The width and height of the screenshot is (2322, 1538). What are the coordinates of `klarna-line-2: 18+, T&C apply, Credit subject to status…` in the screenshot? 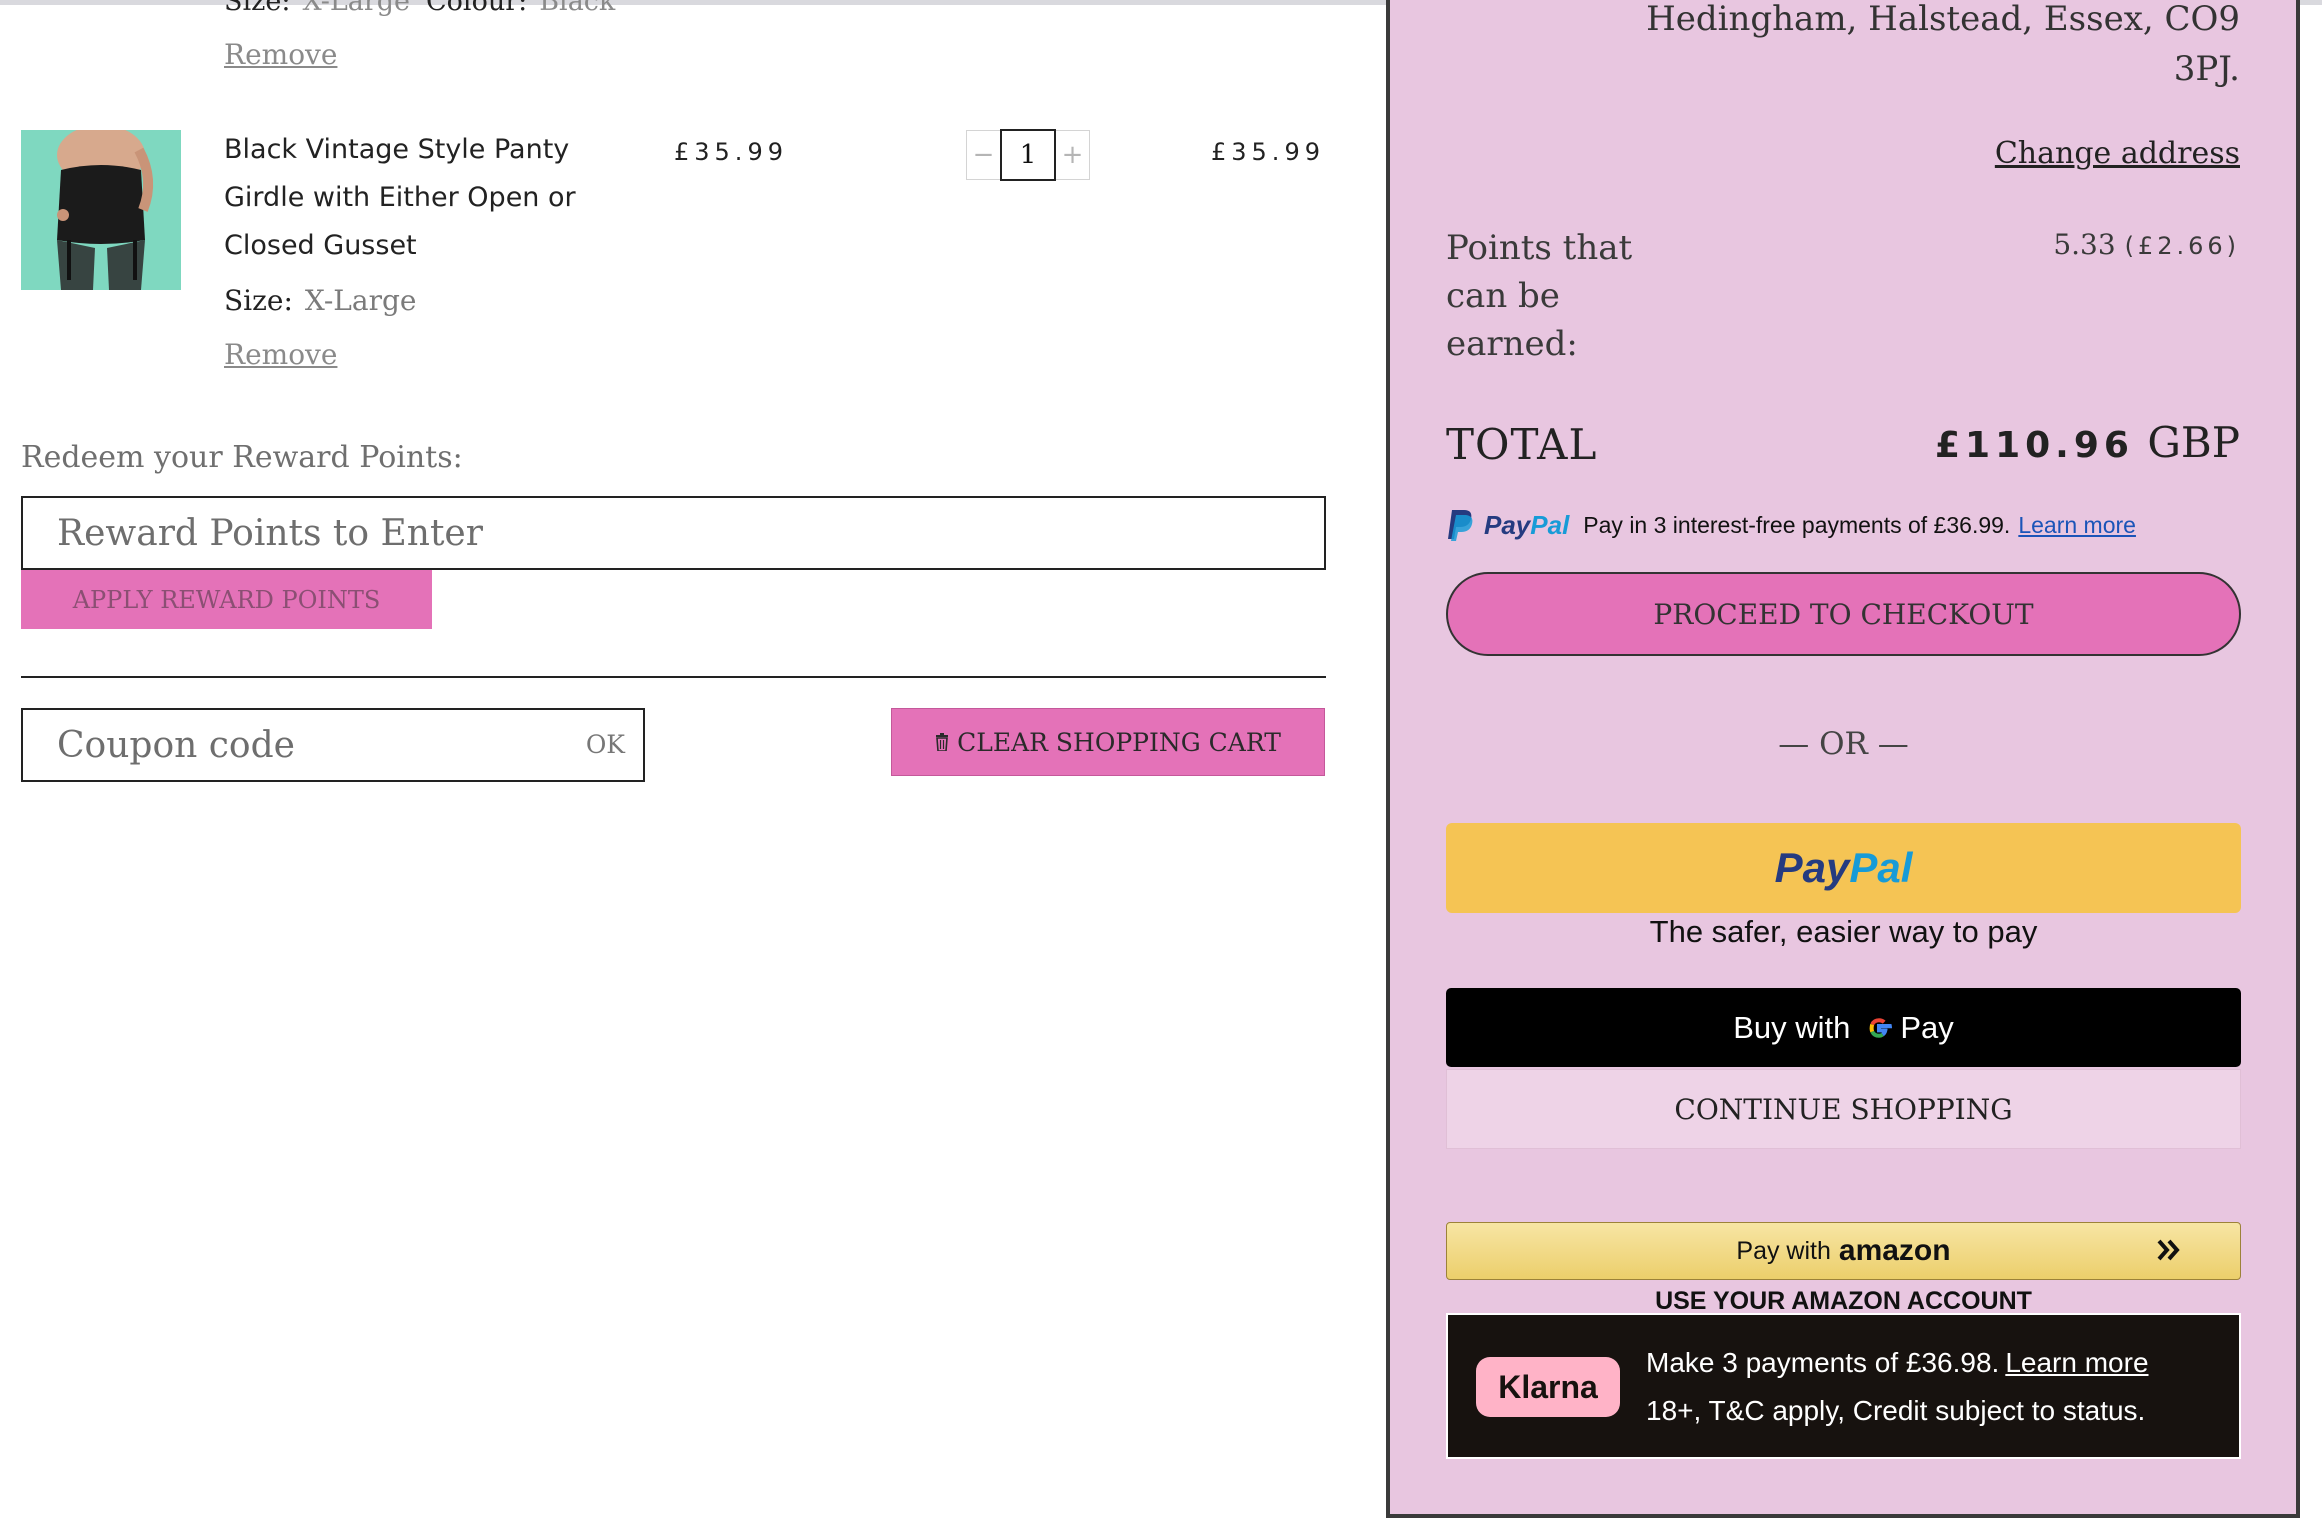 It's located at (1896, 1410).